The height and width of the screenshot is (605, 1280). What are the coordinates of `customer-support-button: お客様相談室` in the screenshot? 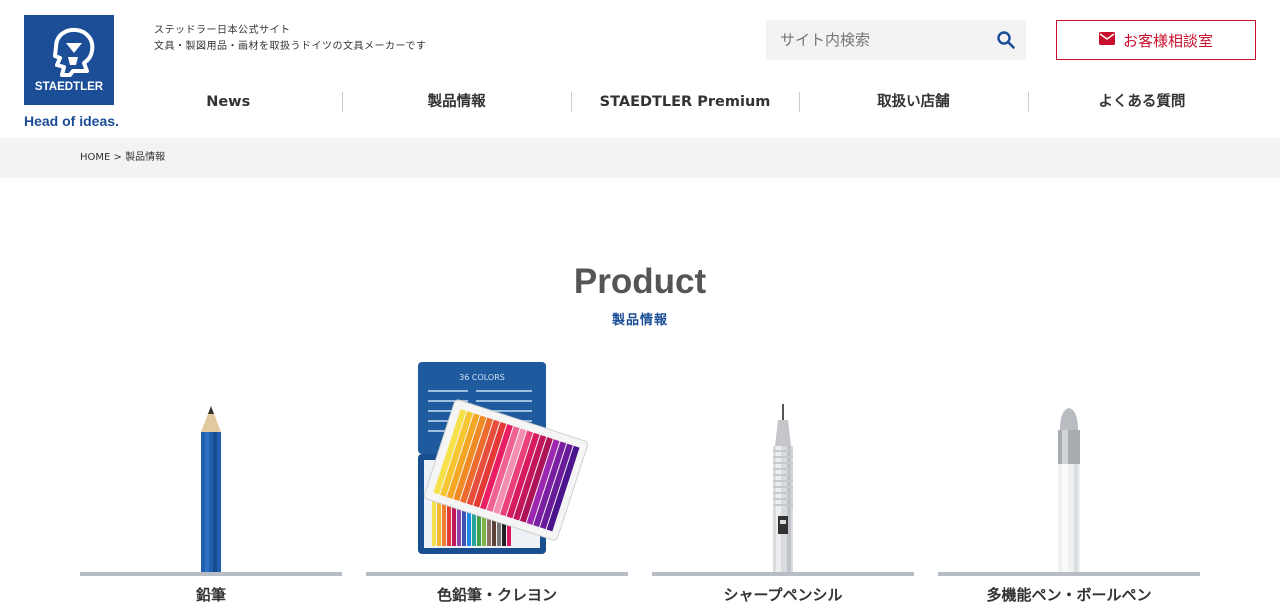 It's located at (1156, 40).